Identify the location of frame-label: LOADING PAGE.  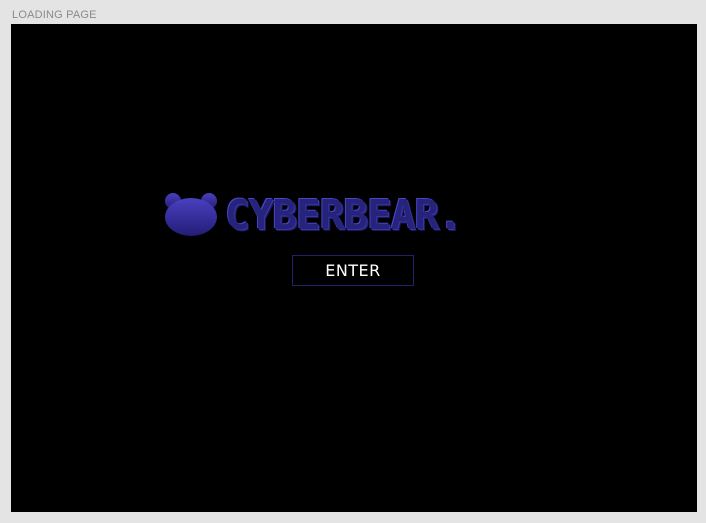
(54, 15).